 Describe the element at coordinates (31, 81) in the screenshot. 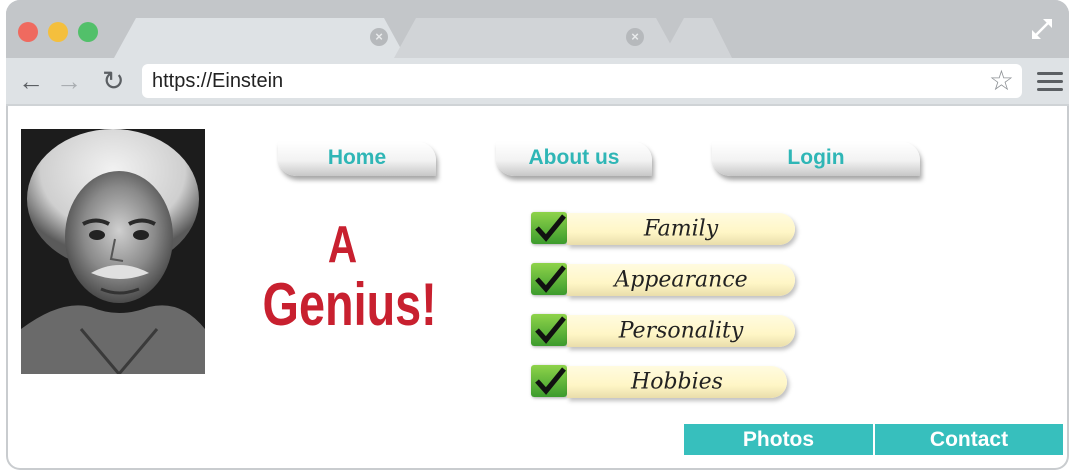

I see `back-arrow-icon: ←` at that location.